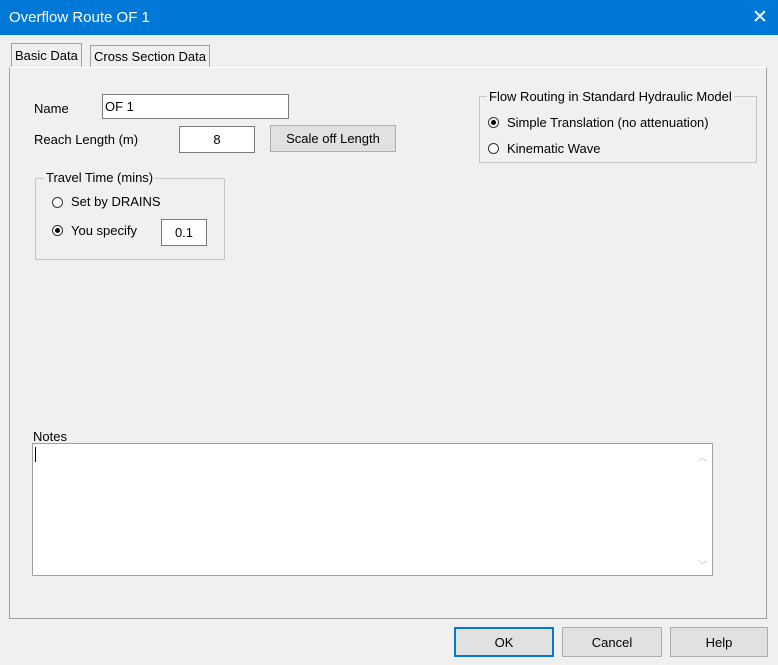  What do you see at coordinates (612, 642) in the screenshot?
I see `cancel-button: Cancel` at bounding box center [612, 642].